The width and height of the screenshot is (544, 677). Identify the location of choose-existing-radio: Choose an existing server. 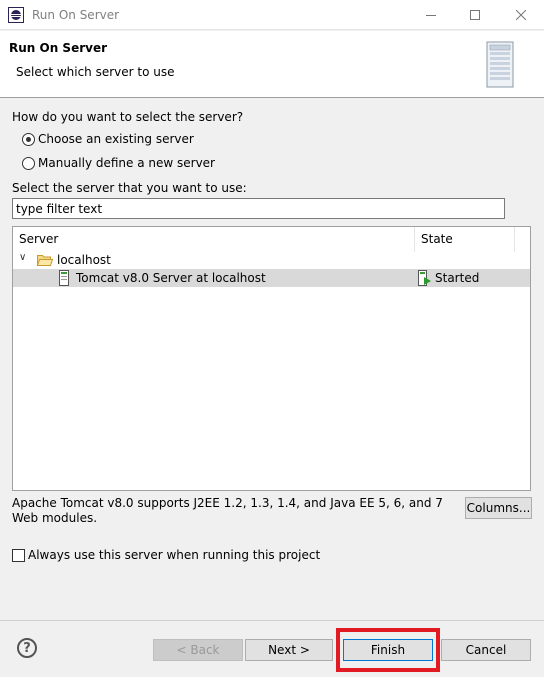
(108, 139).